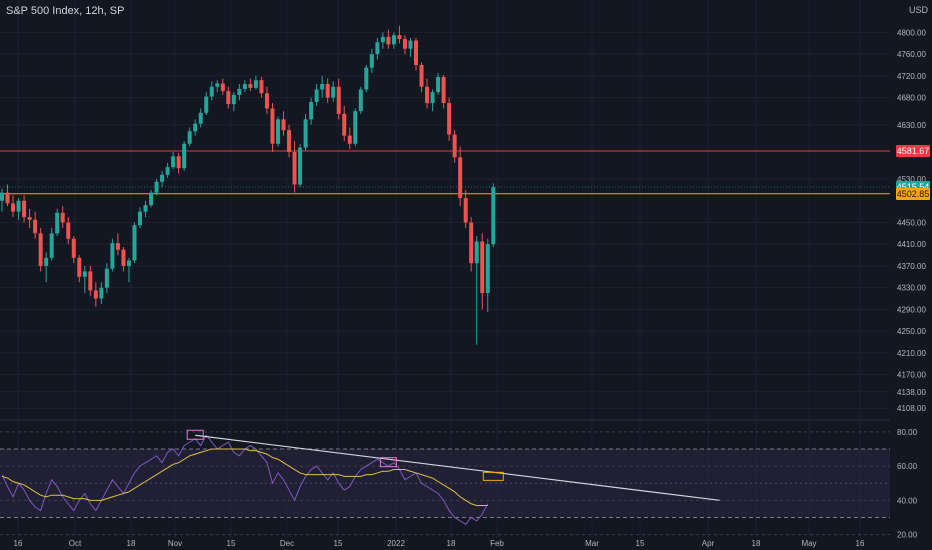 The width and height of the screenshot is (932, 550). What do you see at coordinates (65, 11) in the screenshot?
I see `chart-title: S&P 500 Index, 12h, SP` at bounding box center [65, 11].